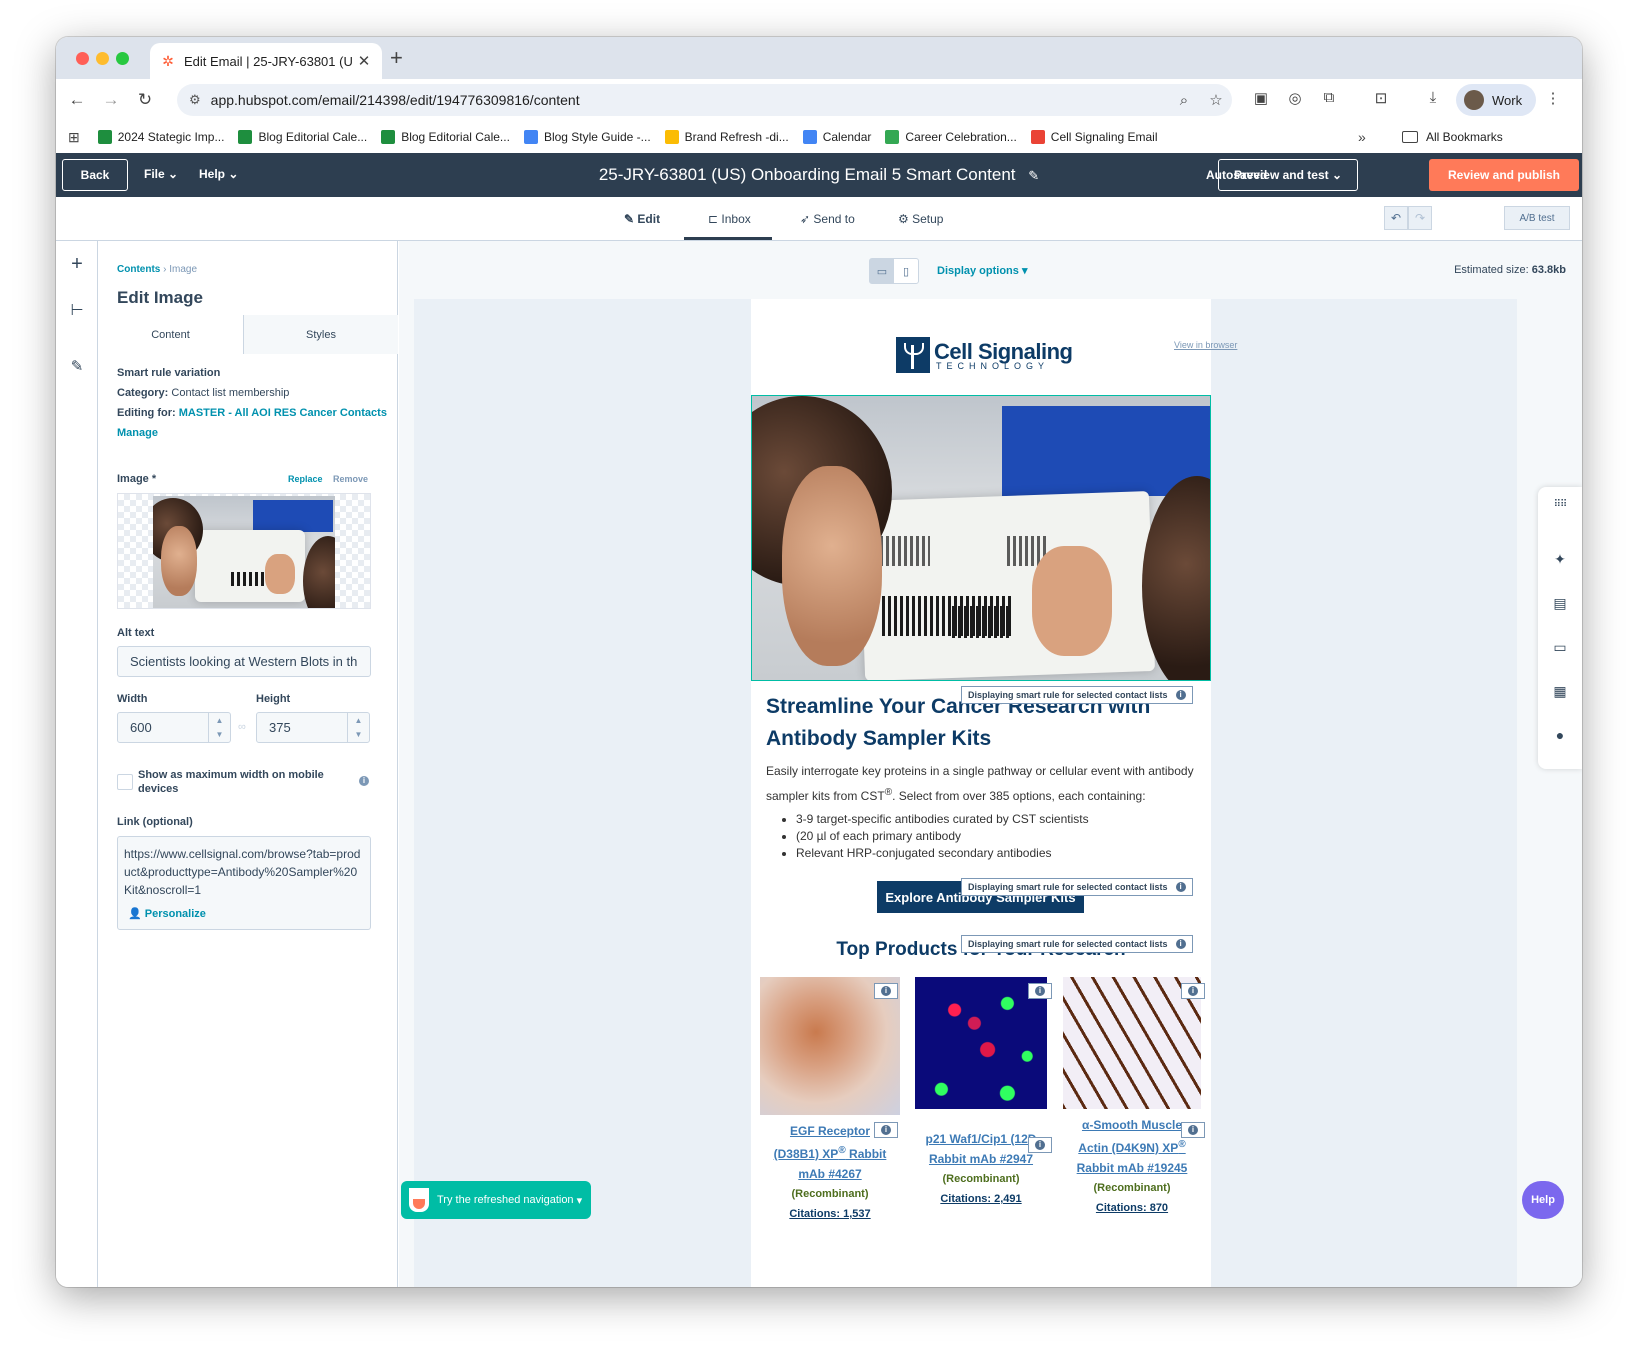 Image resolution: width=1638 pixels, height=1361 pixels. Describe the element at coordinates (836, 137) in the screenshot. I see `bookmark-item: Calendar` at that location.